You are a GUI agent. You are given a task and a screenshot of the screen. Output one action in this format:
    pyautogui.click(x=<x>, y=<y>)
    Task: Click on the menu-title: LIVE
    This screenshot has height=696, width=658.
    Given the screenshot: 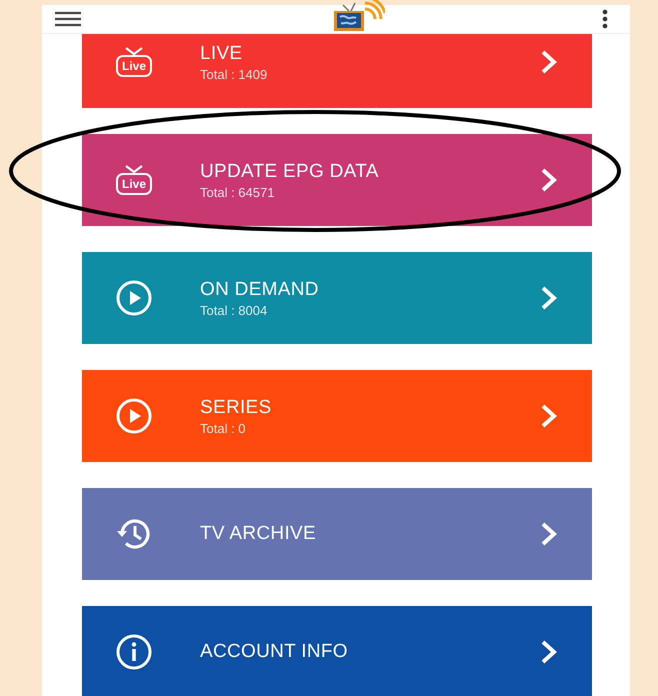 What is the action you would take?
    pyautogui.click(x=222, y=53)
    